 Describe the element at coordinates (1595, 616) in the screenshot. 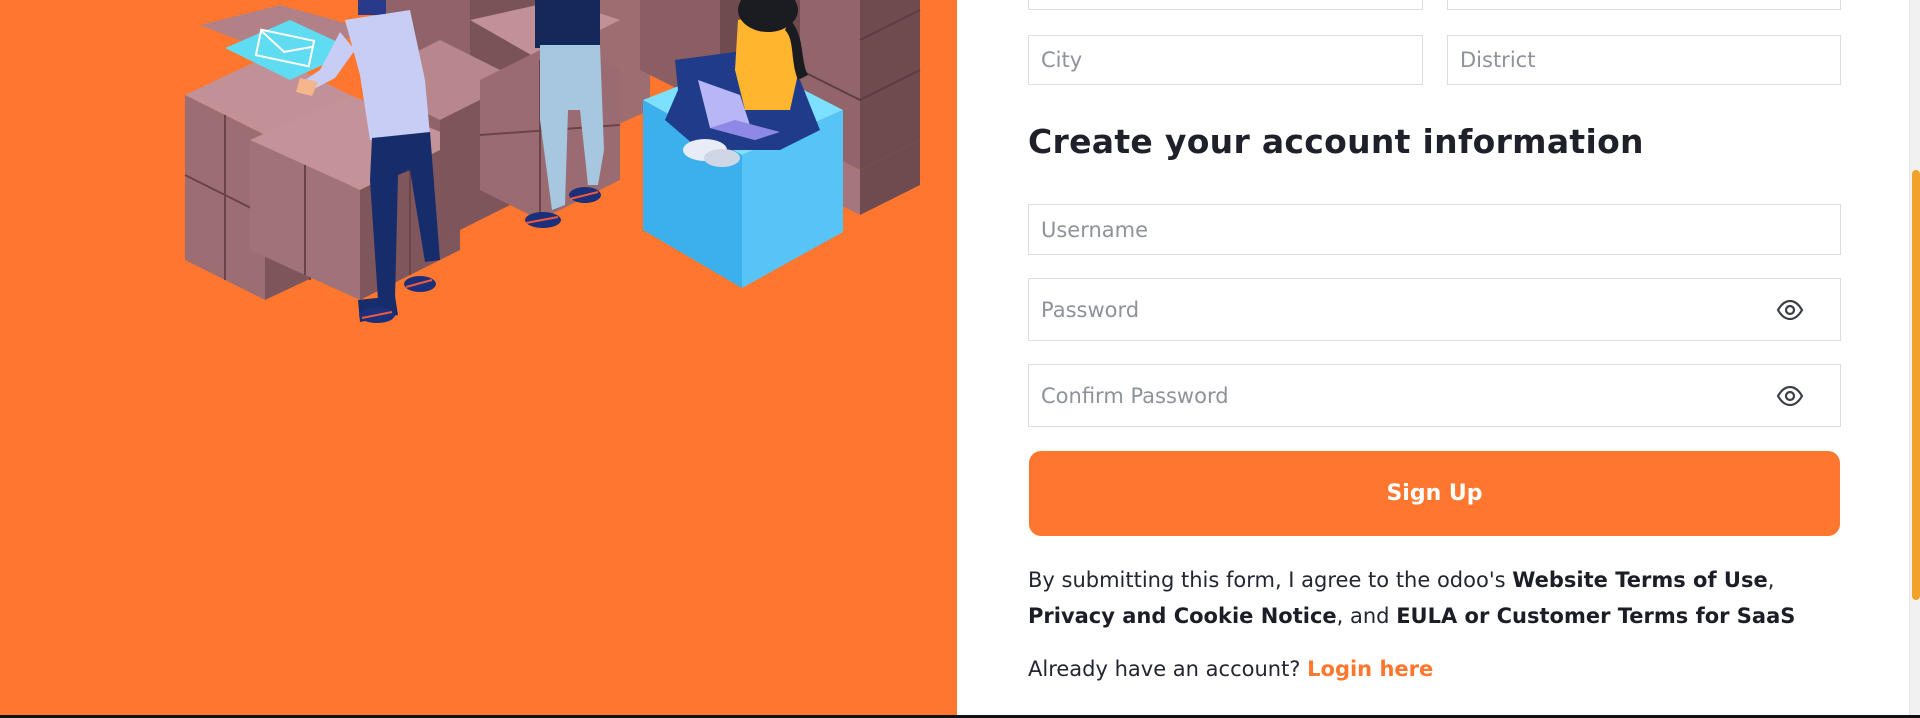

I see `eula-link: EULA or Customer Terms for SaaS` at that location.